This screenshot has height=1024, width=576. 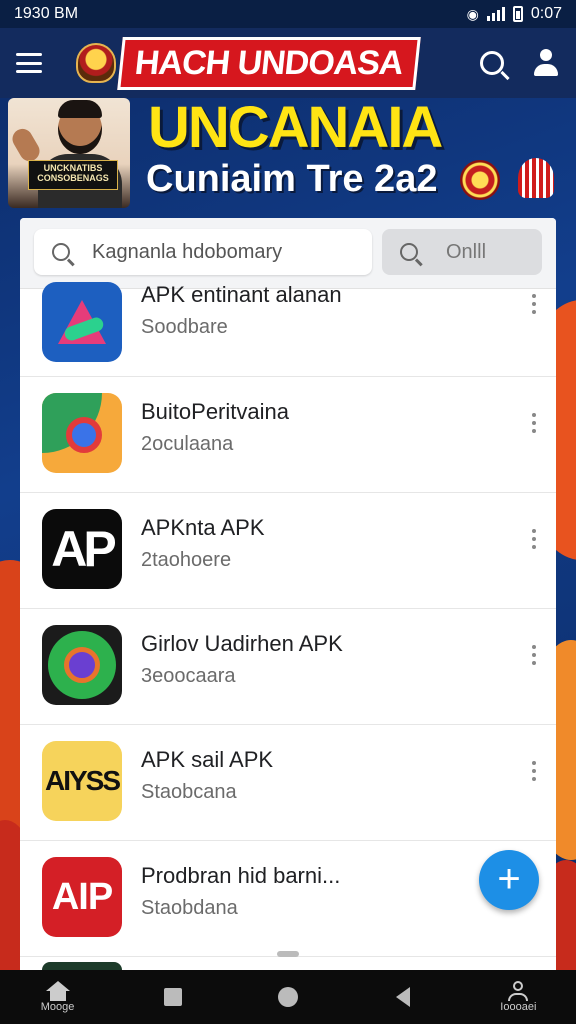 What do you see at coordinates (186, 560) in the screenshot?
I see `app-subtitle: 2taohoere` at bounding box center [186, 560].